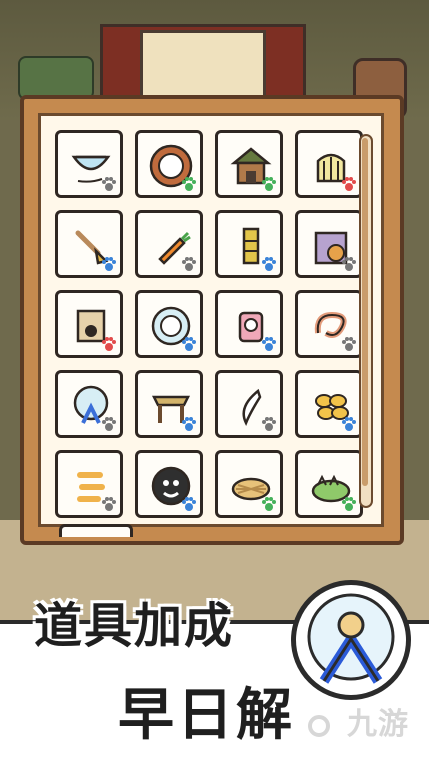 The image size is (429, 763). I want to click on item-slot-carrot, so click(169, 244).